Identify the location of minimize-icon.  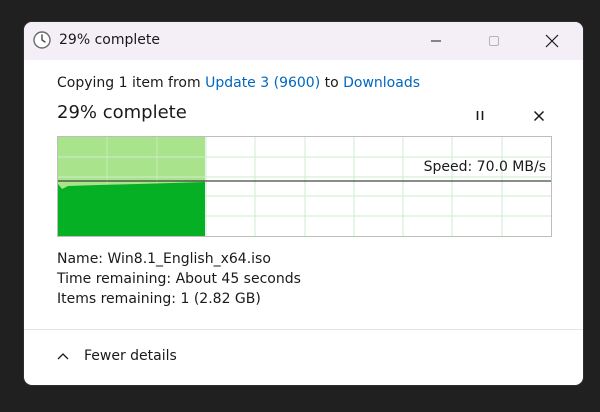
(436, 41).